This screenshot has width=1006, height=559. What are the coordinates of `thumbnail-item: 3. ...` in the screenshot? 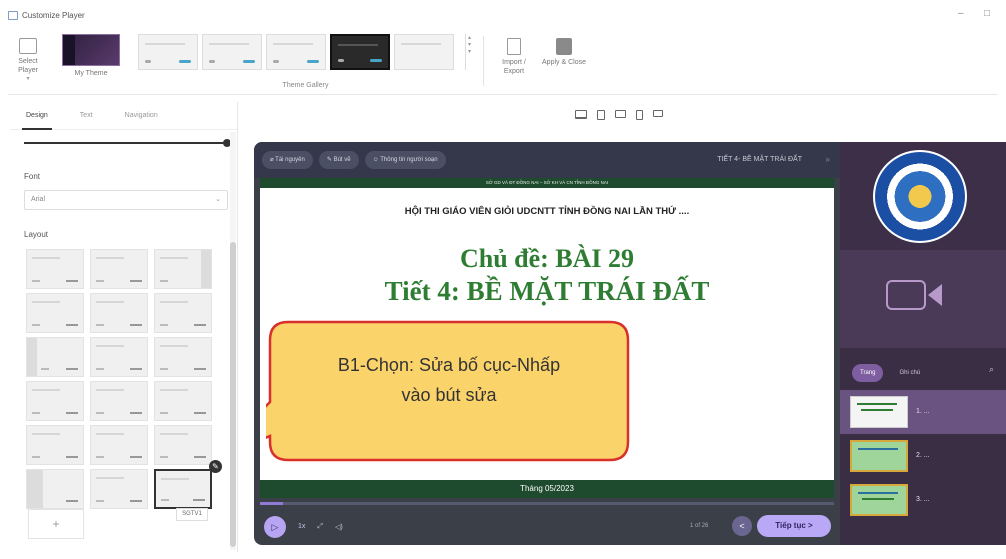 It's located at (923, 500).